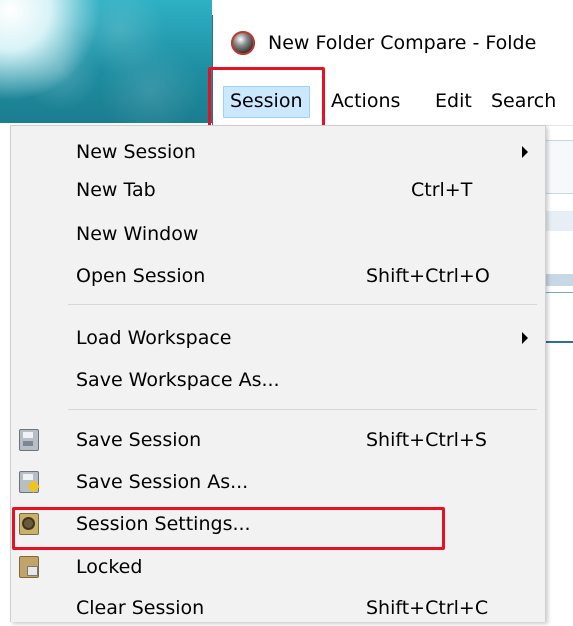 This screenshot has width=573, height=626. Describe the element at coordinates (453, 101) in the screenshot. I see `menu-edit: Edit` at that location.